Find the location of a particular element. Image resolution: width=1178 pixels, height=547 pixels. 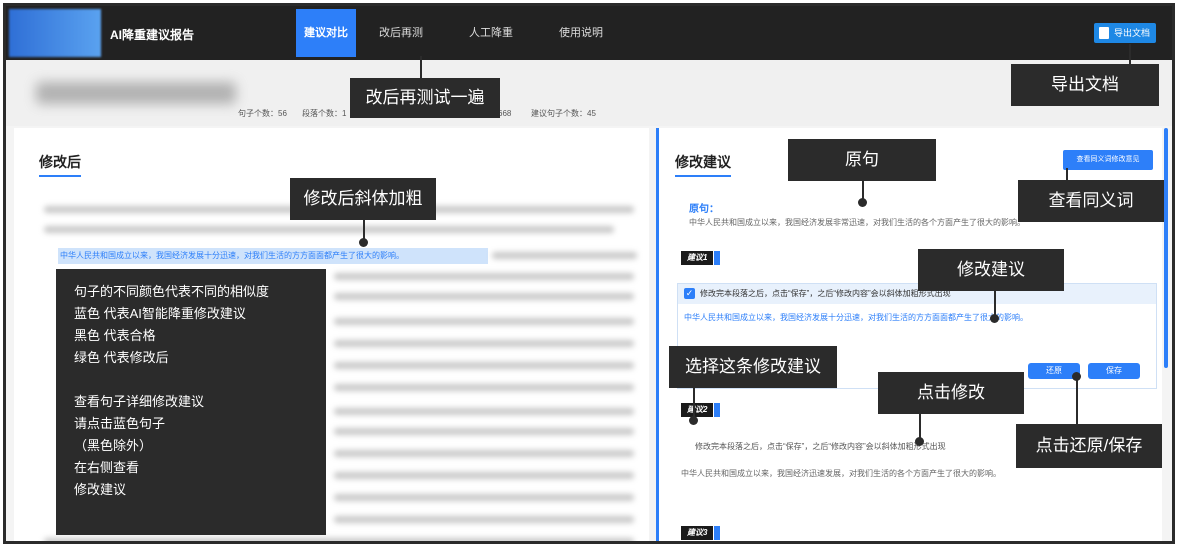

legend-line: （黑色除外） is located at coordinates (113, 445).